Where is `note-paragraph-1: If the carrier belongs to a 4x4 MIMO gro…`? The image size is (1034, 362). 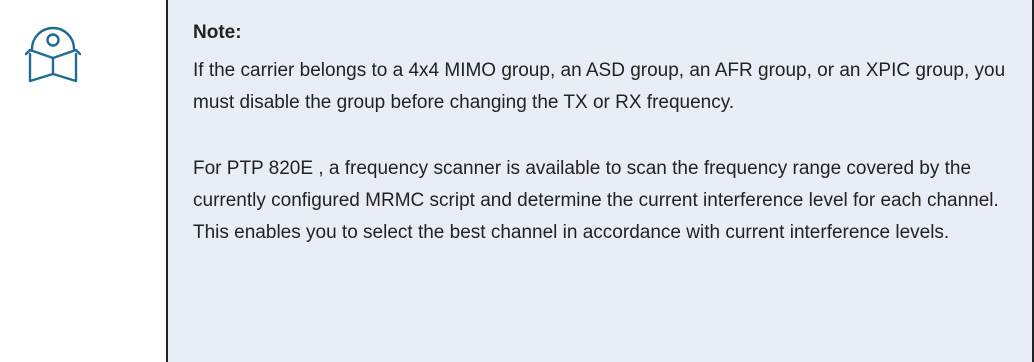
note-paragraph-1: If the carrier belongs to a 4x4 MIMO gro… is located at coordinates (599, 86).